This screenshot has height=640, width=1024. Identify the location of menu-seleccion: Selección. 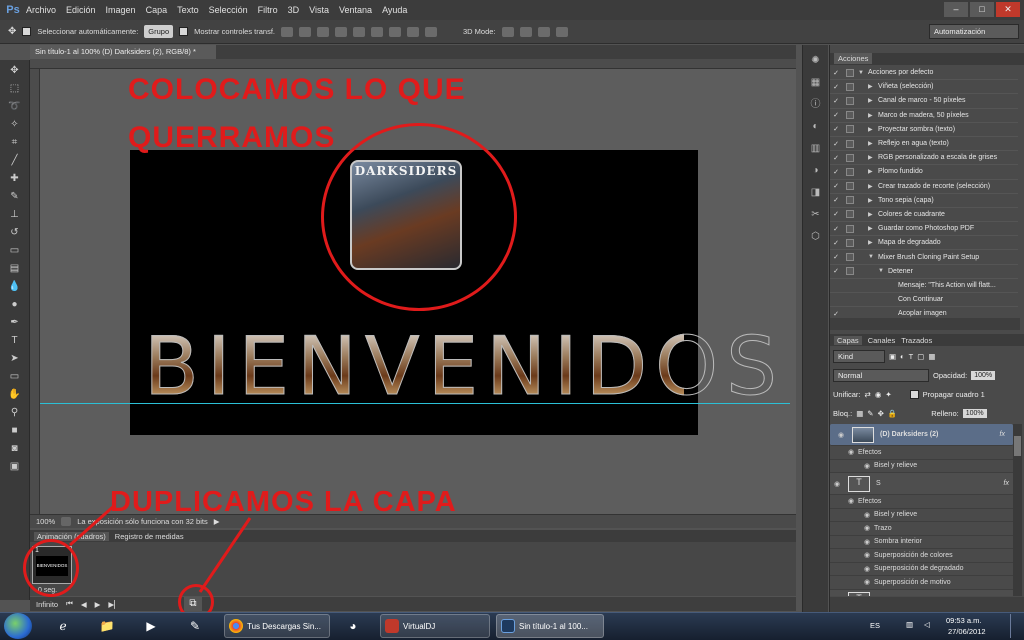
(228, 10).